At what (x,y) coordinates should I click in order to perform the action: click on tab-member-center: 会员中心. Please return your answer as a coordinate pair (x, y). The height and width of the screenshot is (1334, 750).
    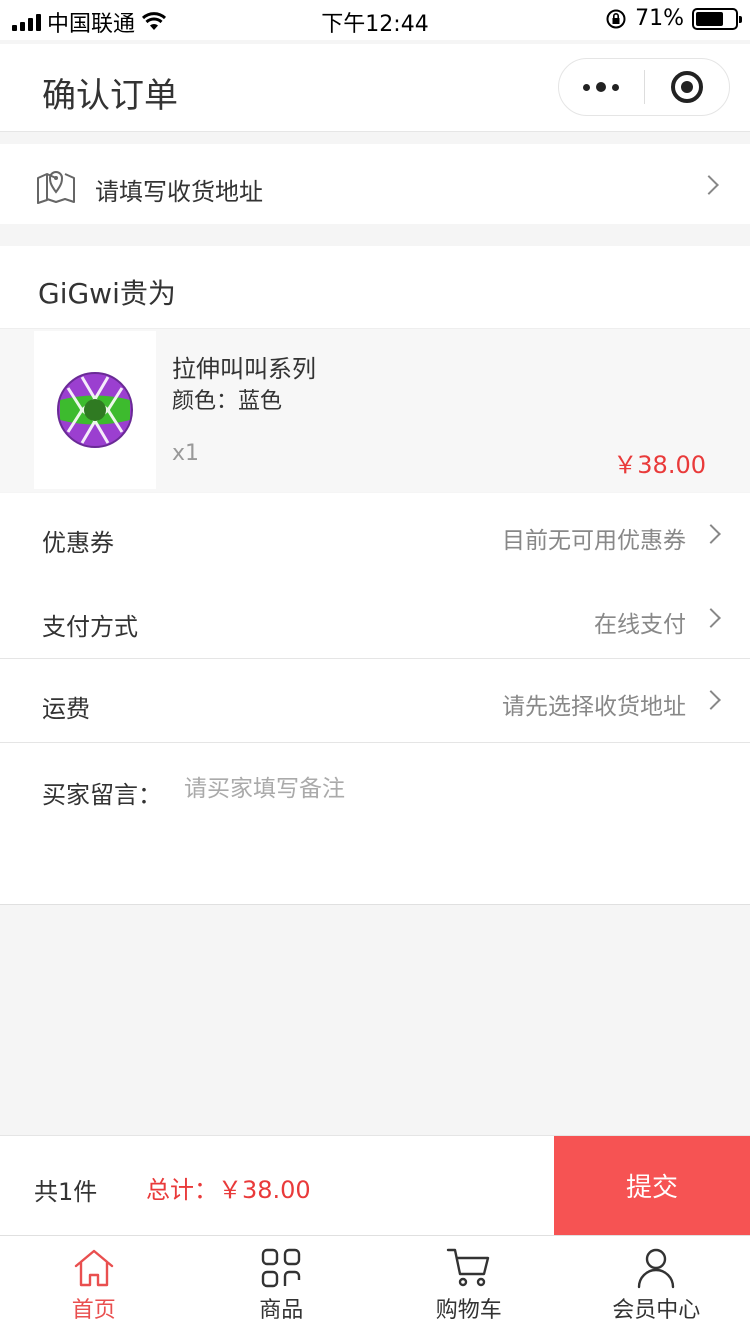
    Looking at the image, I should click on (656, 1285).